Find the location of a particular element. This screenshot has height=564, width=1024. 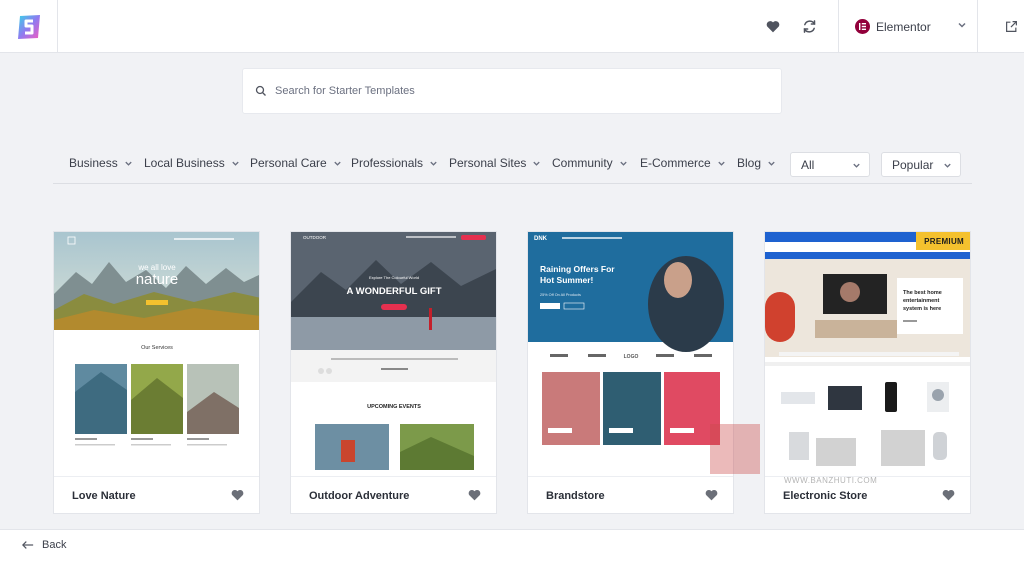

filter-professionals: Professionals is located at coordinates (394, 163).